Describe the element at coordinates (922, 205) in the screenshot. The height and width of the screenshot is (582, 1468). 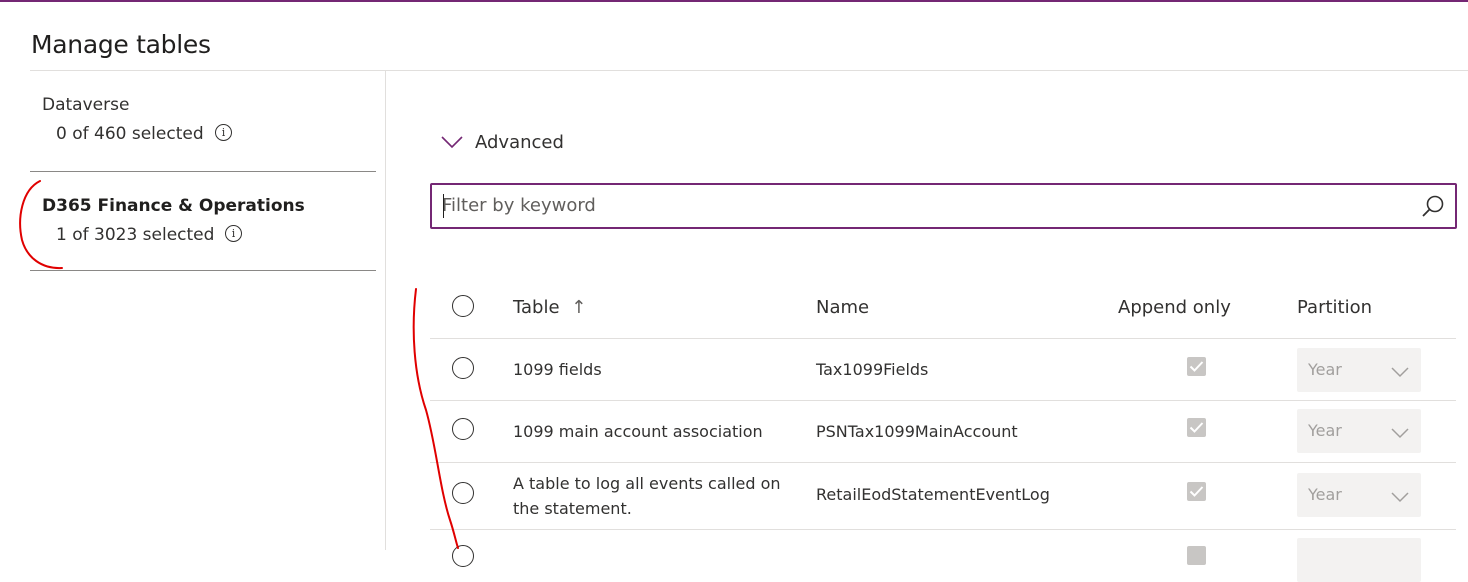
I see `filter-input` at that location.